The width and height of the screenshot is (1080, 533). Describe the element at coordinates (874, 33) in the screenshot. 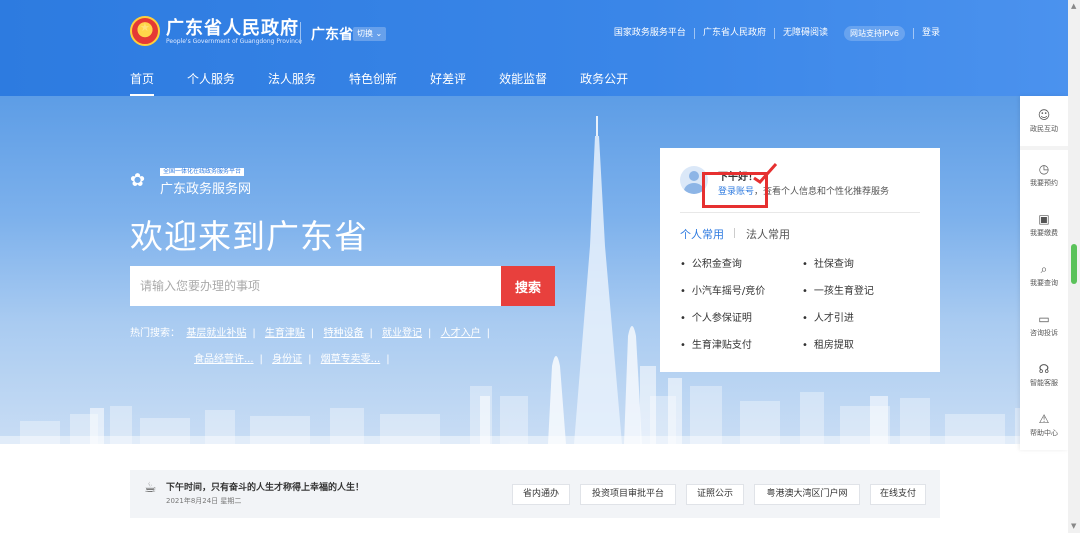

I see `ipv6-badge: 网站支持IPv6` at that location.